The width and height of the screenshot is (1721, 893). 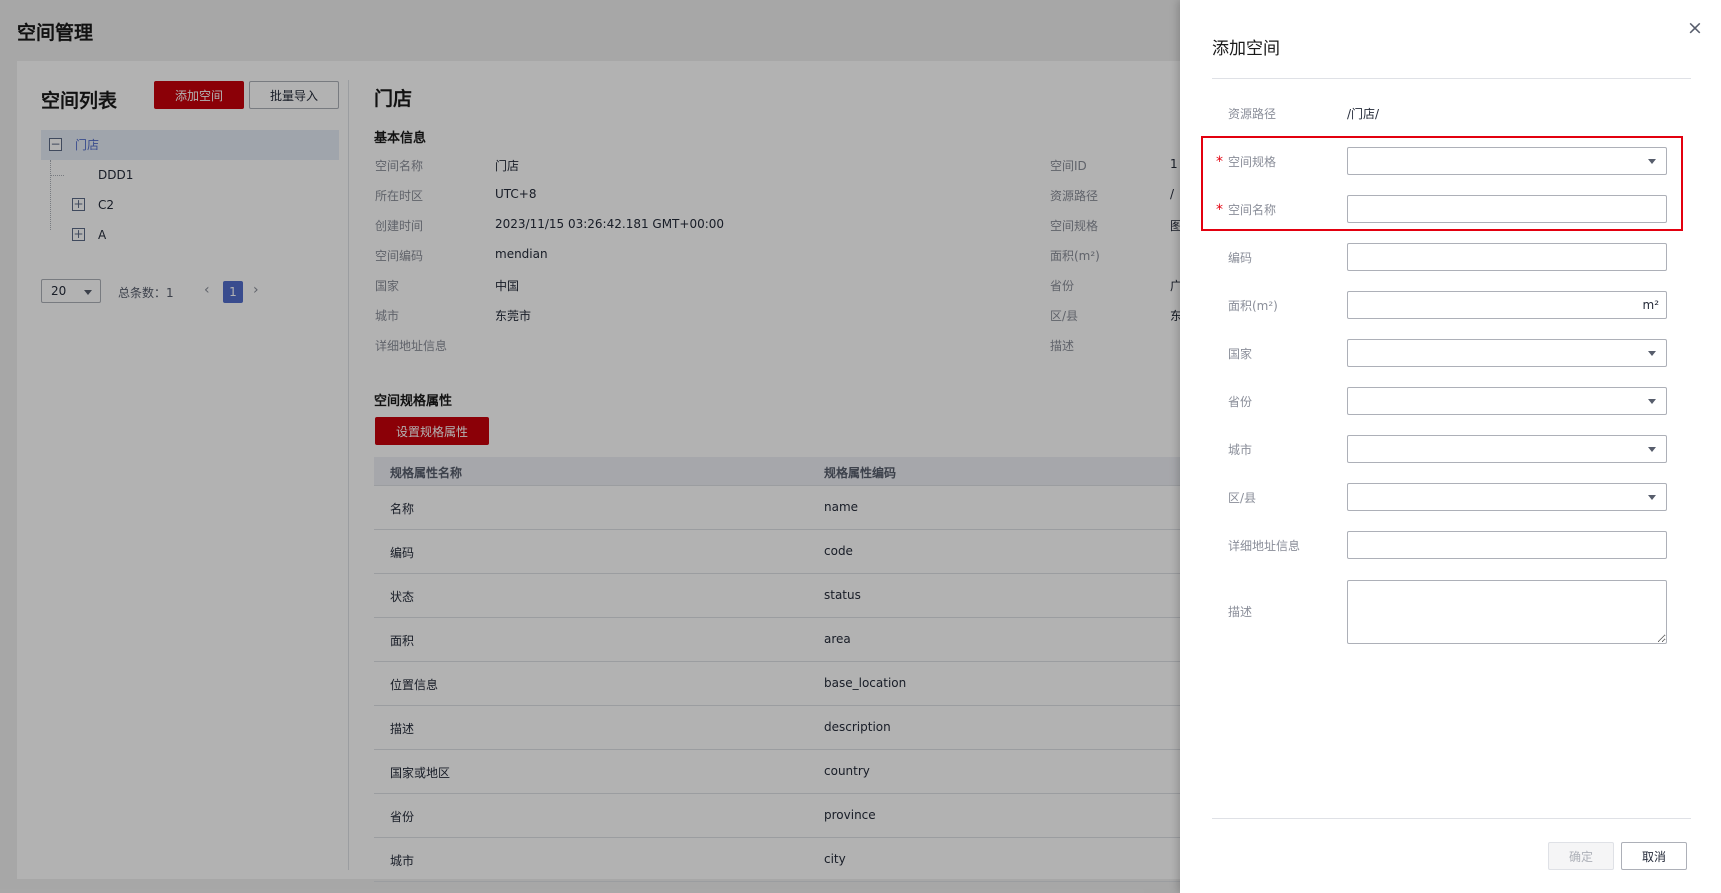 What do you see at coordinates (1240, 402) in the screenshot?
I see `province-label: 省份` at bounding box center [1240, 402].